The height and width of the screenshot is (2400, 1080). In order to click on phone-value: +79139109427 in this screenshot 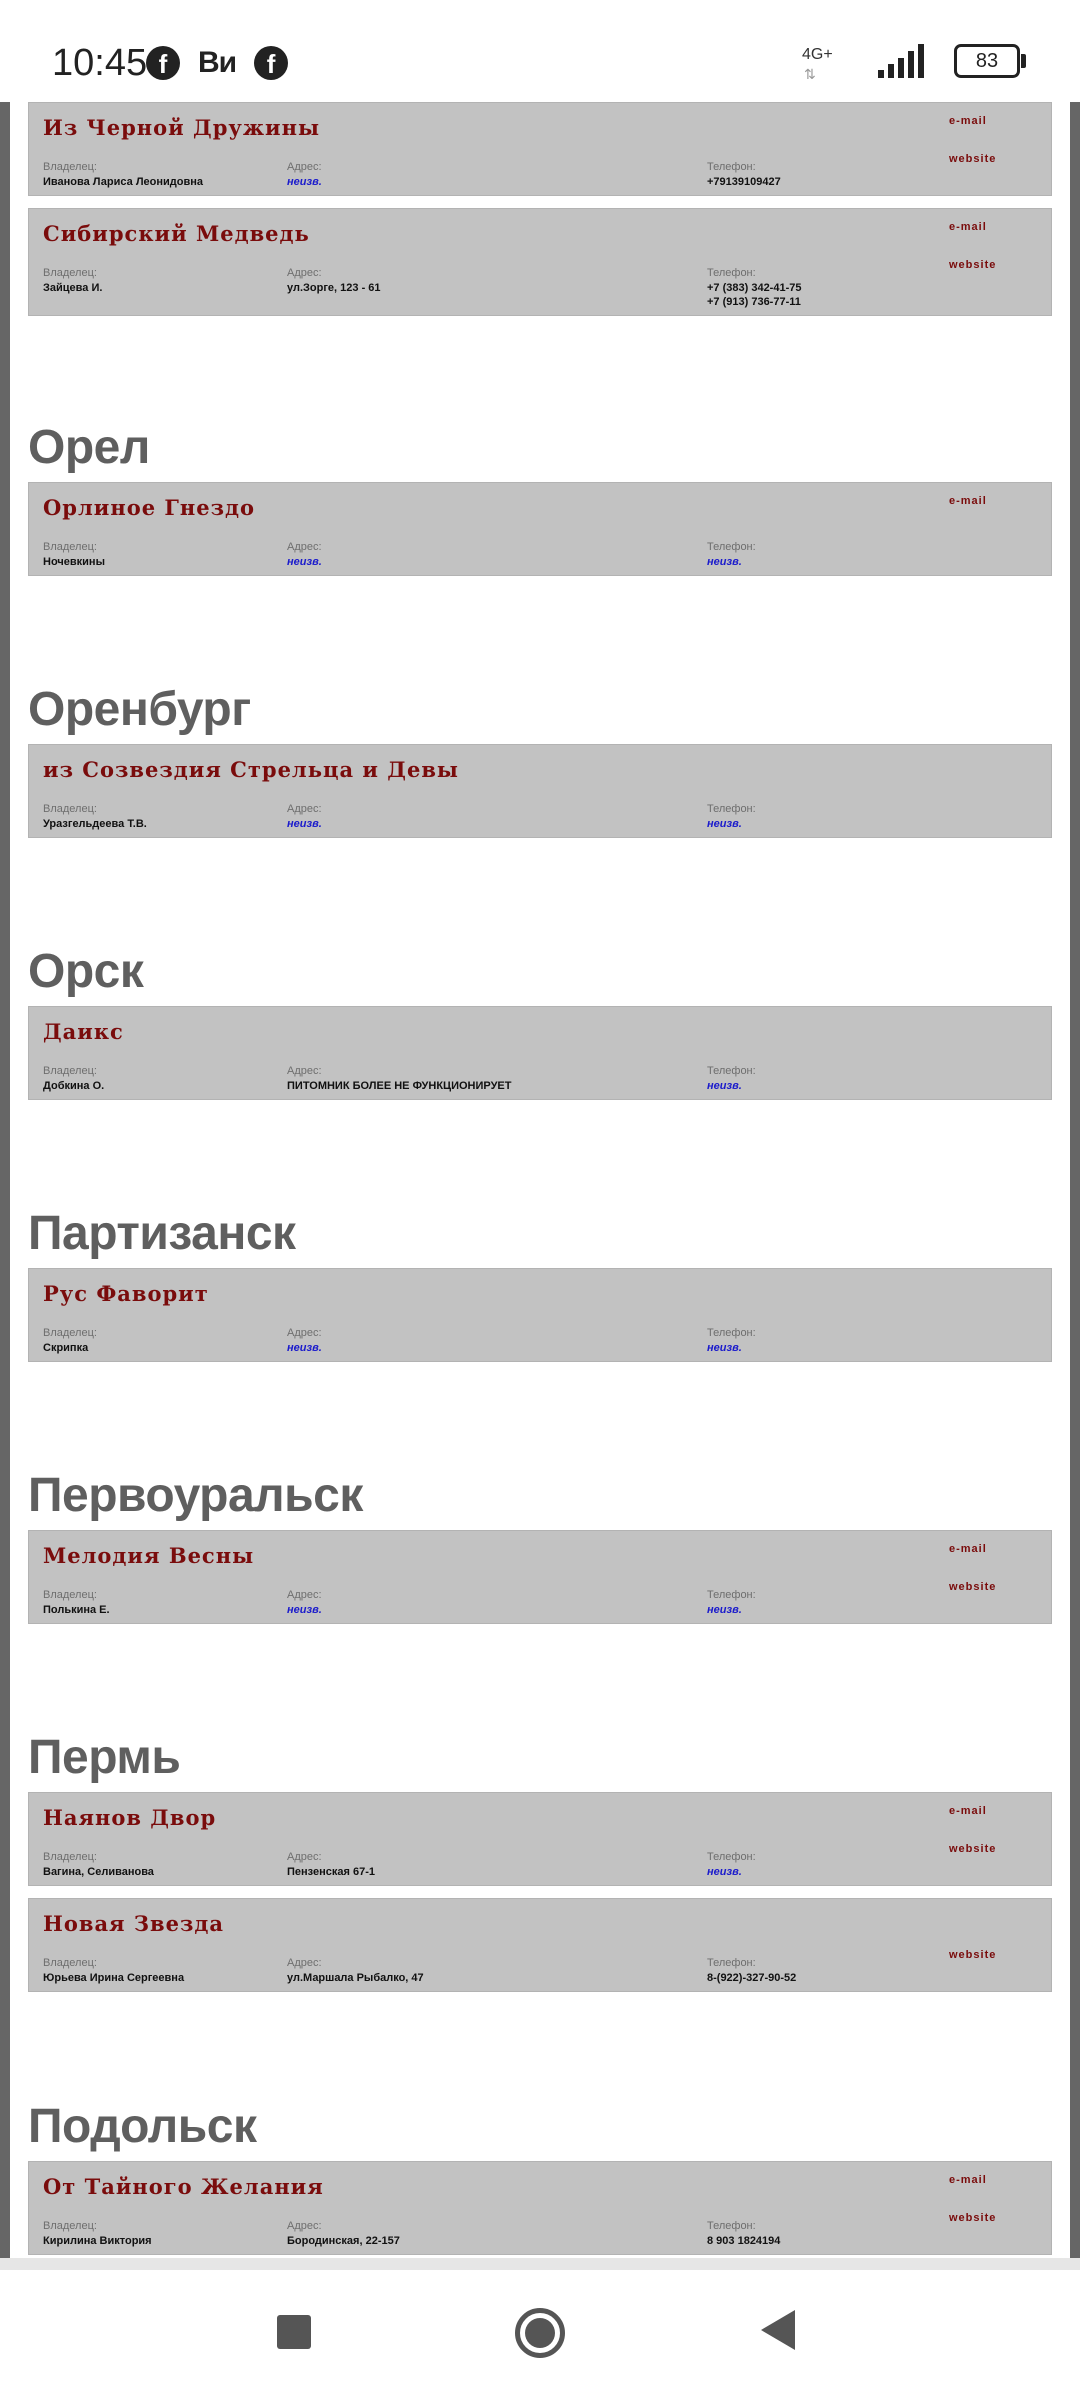, I will do `click(744, 182)`.